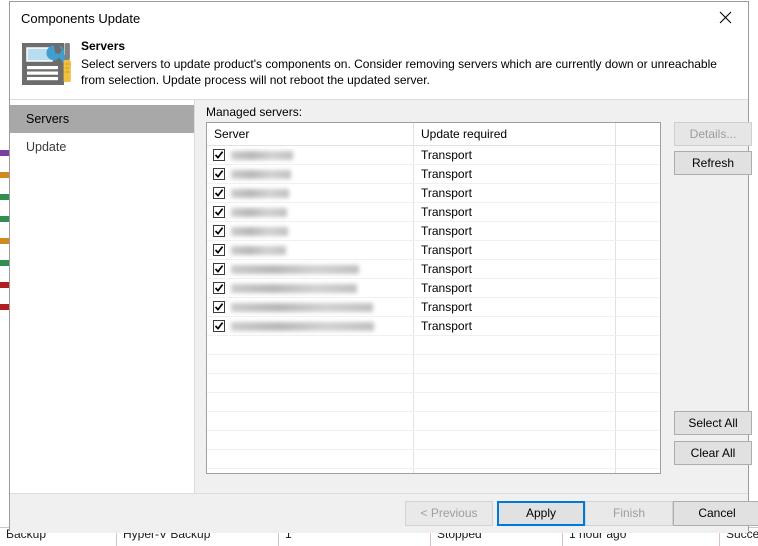 The width and height of the screenshot is (758, 546). I want to click on sidebar-item-servers: Servers, so click(102, 119).